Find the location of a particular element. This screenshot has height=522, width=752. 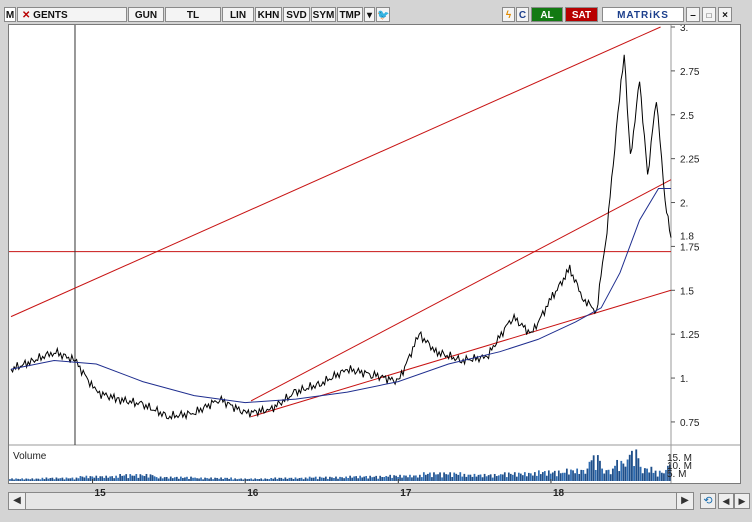

svd-button: SVD is located at coordinates (296, 14).